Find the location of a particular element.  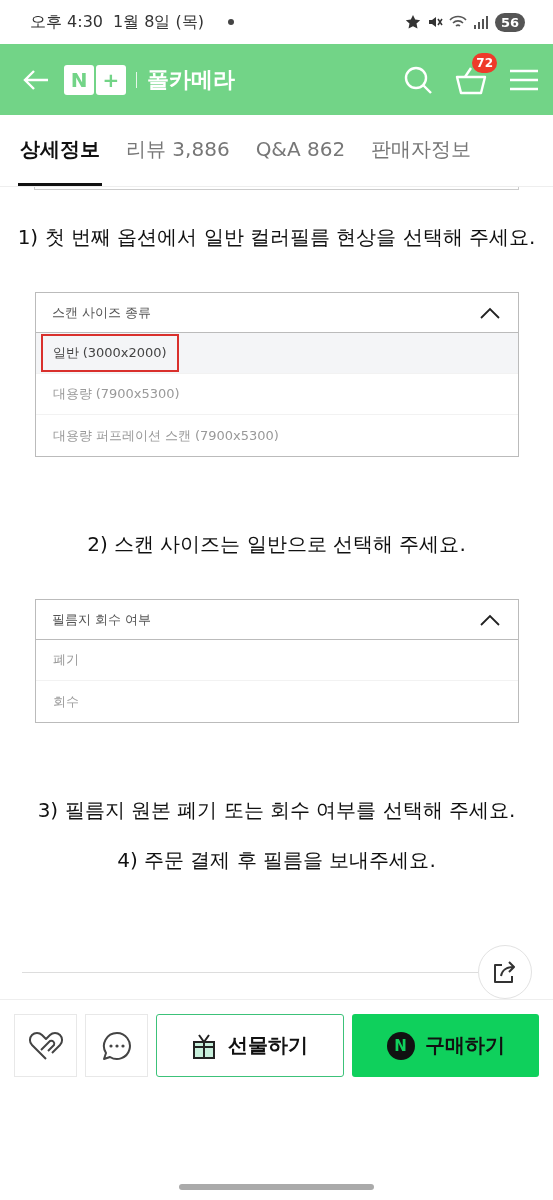

heart-icon is located at coordinates (45, 1045).